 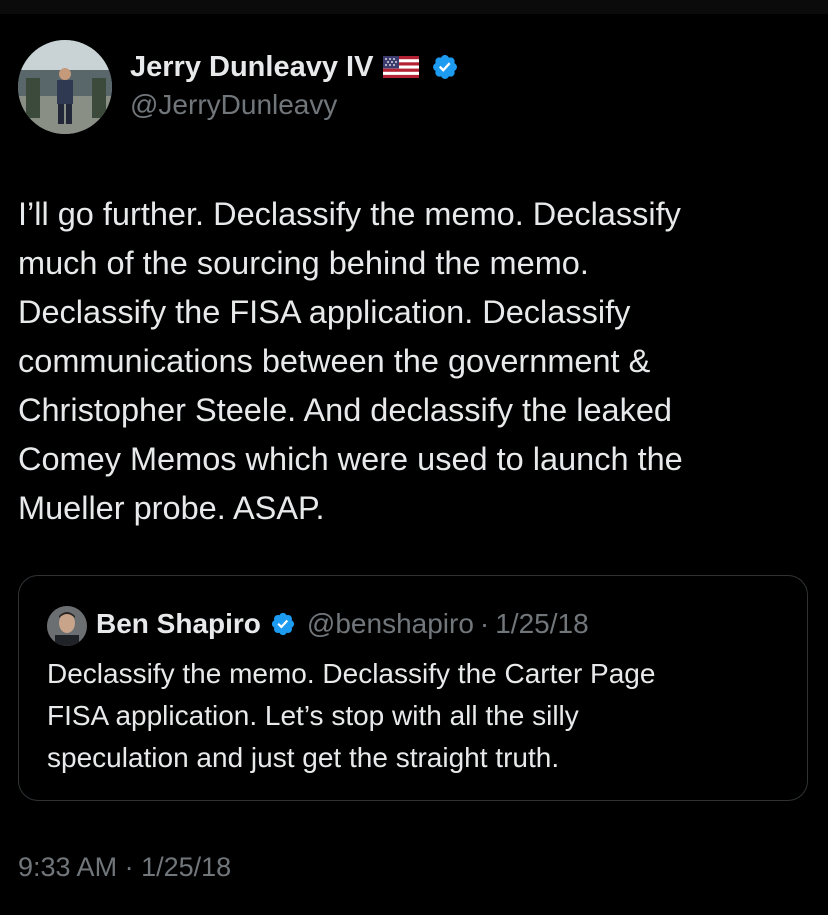 I want to click on quoted-tweet-header: Ben Shapiro @benshapiro · 1/25/18, so click(x=342, y=624).